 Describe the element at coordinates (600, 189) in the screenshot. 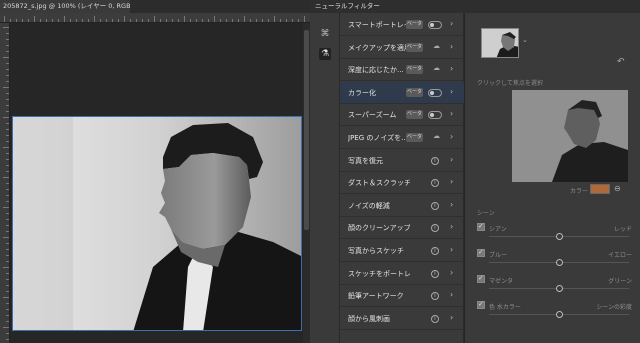

I see `color-swatch` at that location.